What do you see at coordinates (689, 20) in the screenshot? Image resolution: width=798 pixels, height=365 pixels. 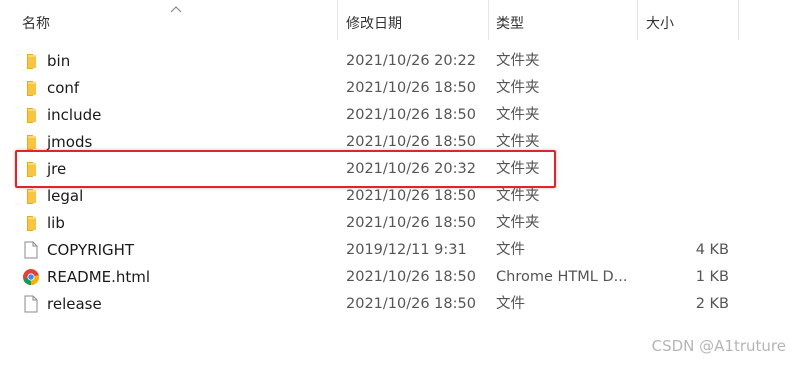 I see `column-header-size: 大小` at bounding box center [689, 20].